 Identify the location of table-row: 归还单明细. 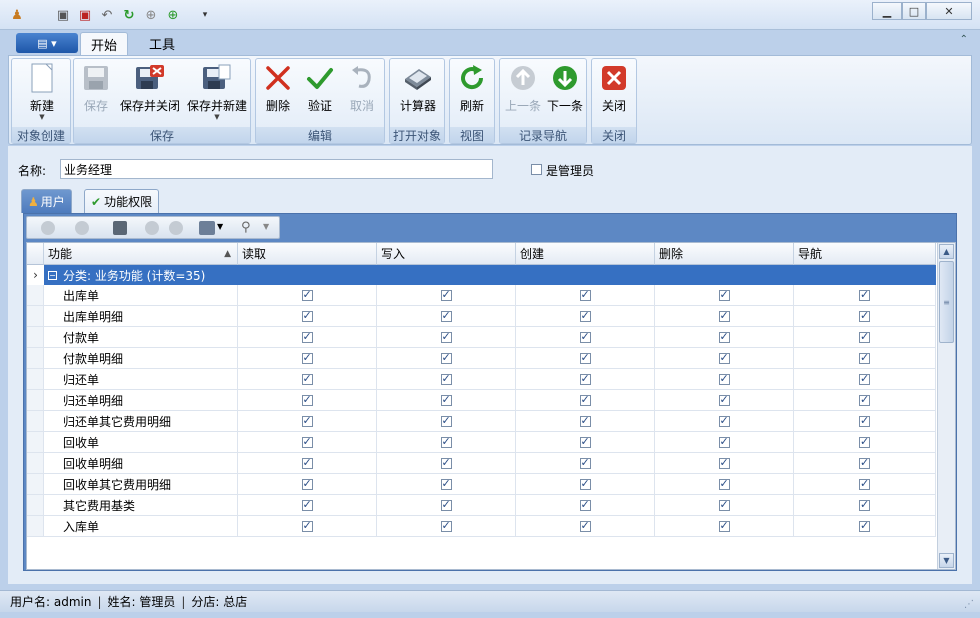
(481, 400).